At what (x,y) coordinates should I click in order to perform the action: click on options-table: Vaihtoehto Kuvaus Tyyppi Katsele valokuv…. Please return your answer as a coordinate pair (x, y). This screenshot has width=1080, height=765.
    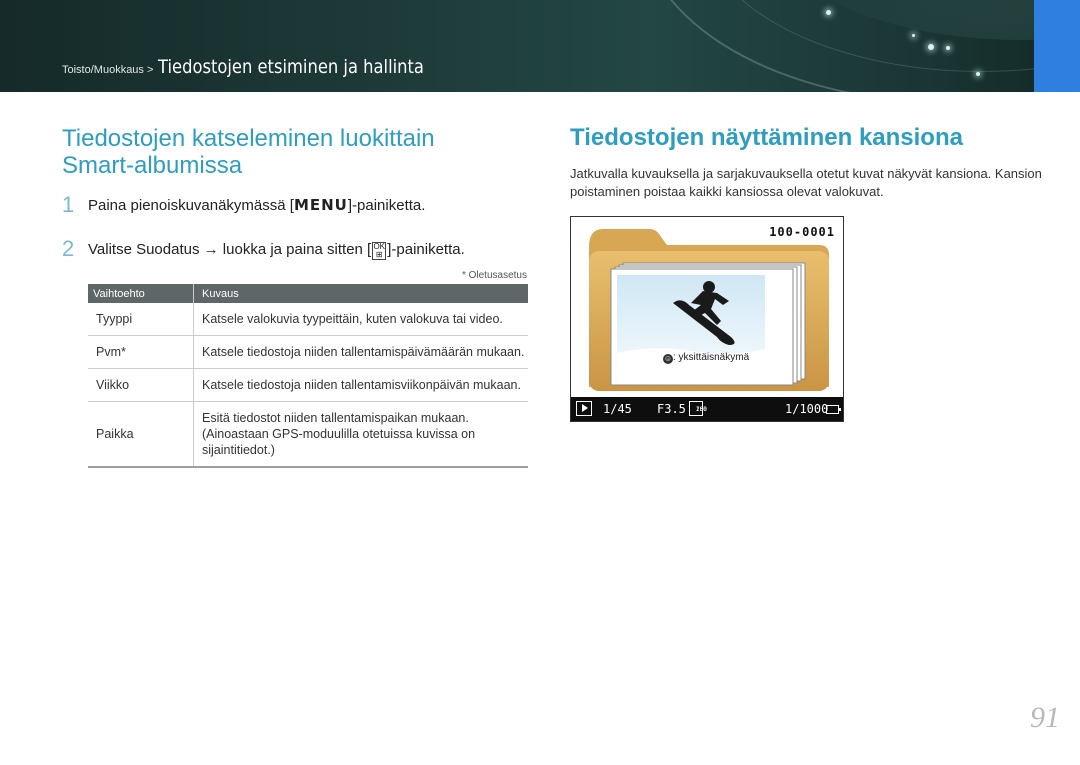
    Looking at the image, I should click on (308, 376).